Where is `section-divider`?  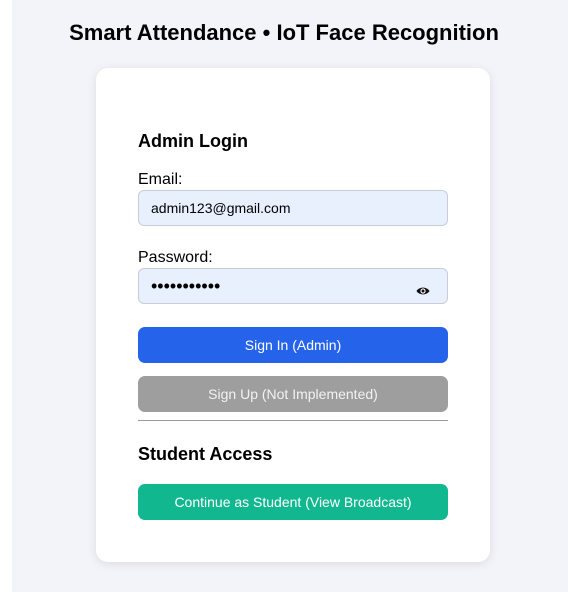
section-divider is located at coordinates (293, 420).